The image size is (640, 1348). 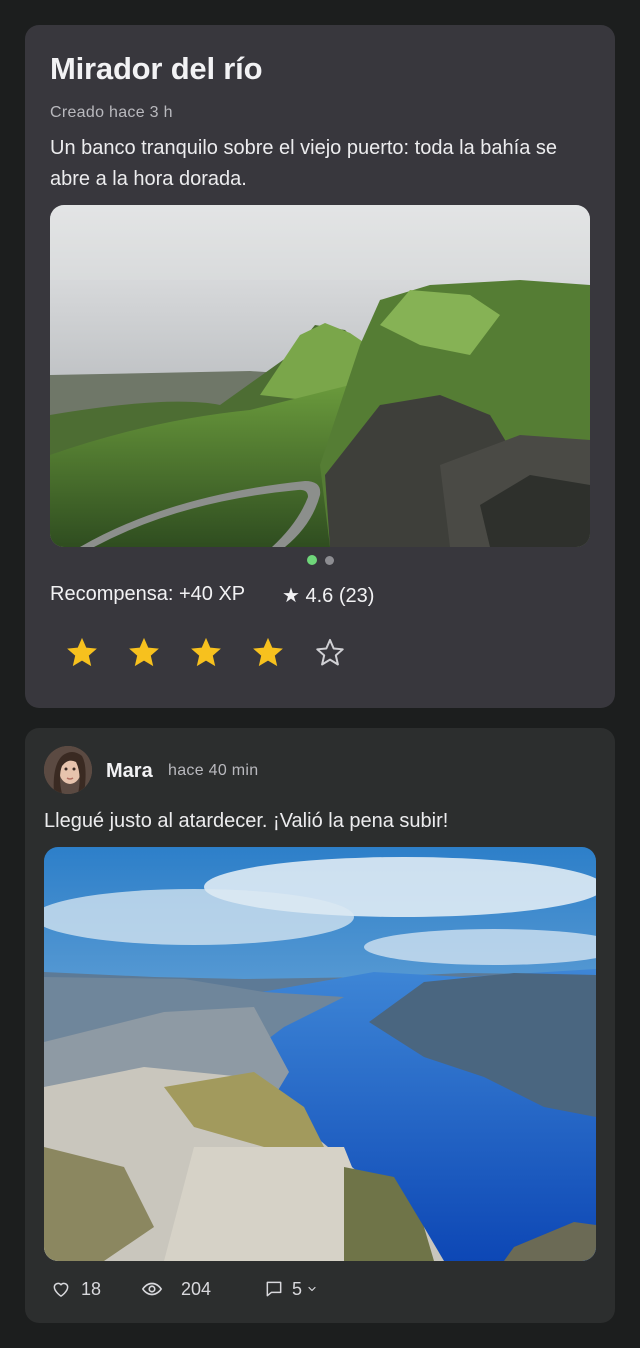 I want to click on reward-label: Recompensa: +40 XP, so click(x=148, y=594).